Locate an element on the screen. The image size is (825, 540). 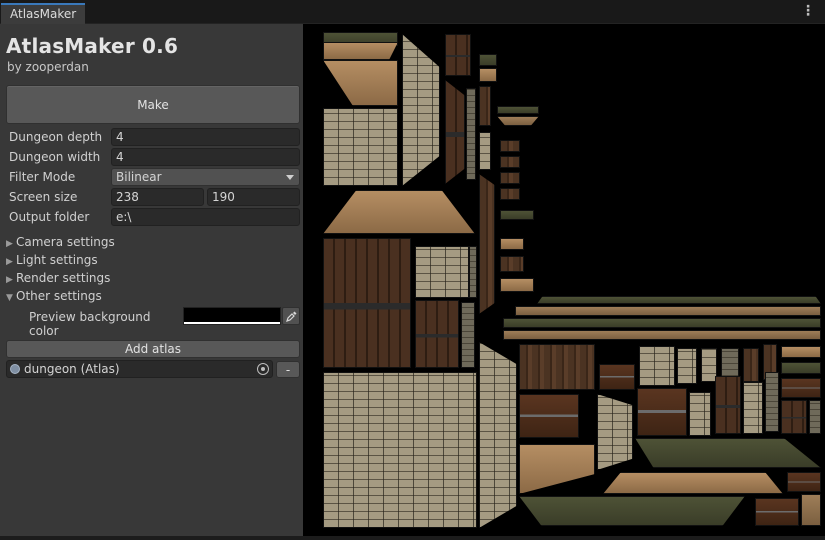
tab-atlasmaker: AtlasMaker is located at coordinates (43, 13).